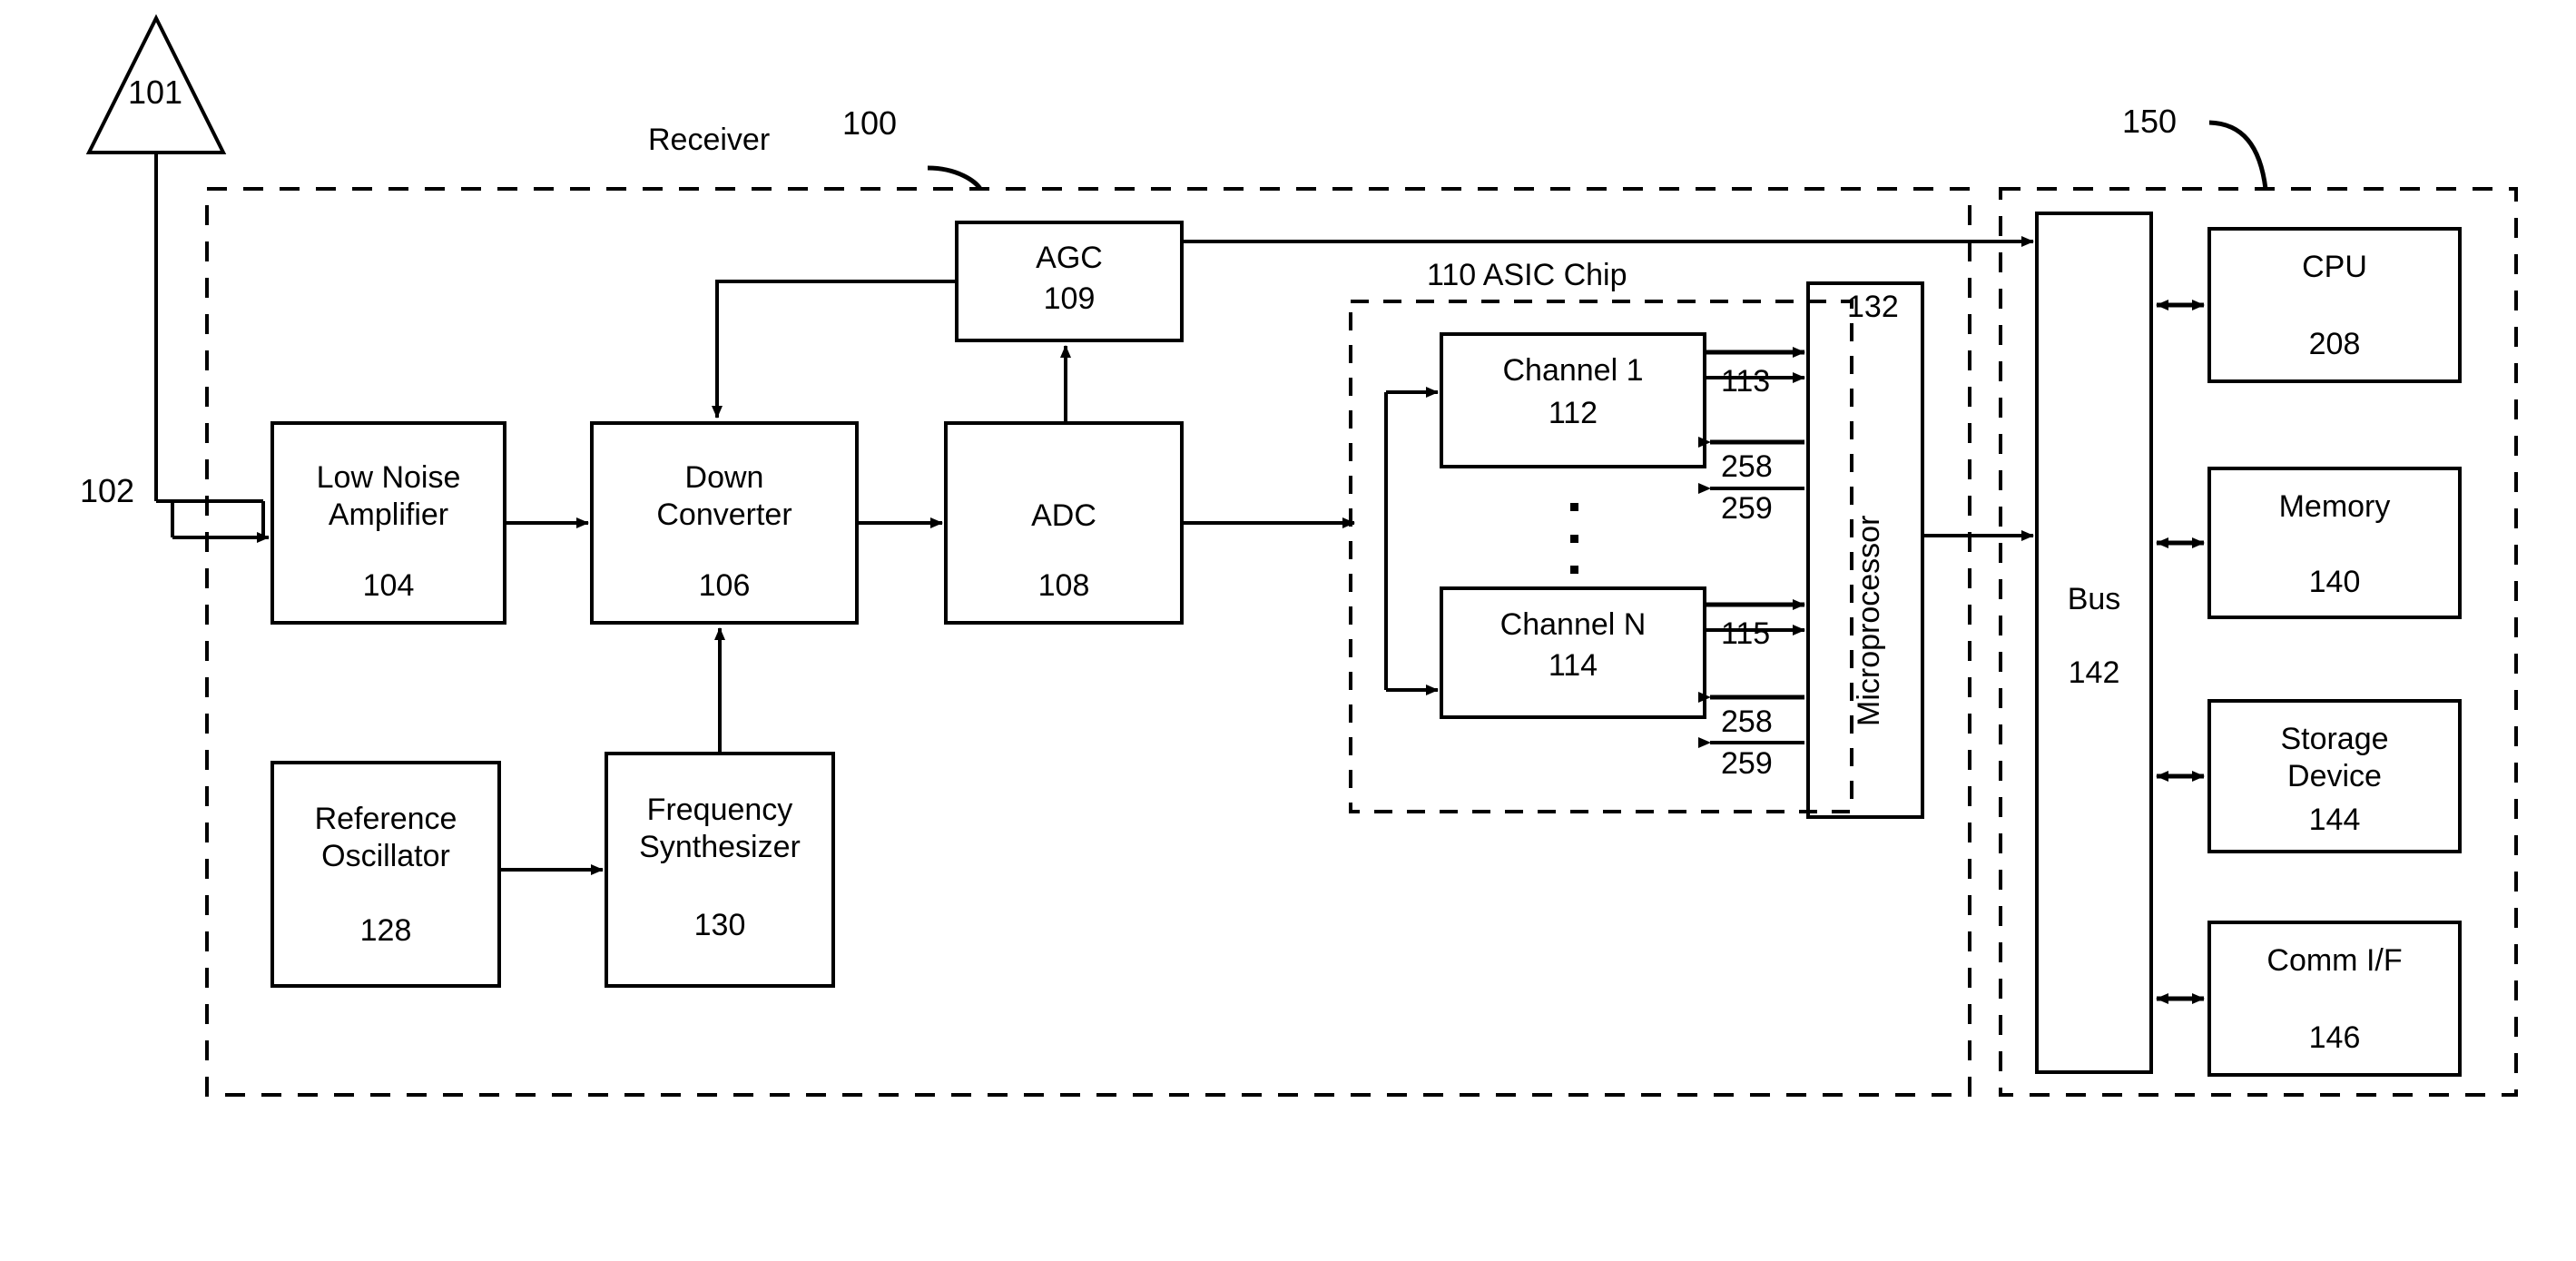  I want to click on asic-group-title: 110 ASIC Chip, so click(1527, 275).